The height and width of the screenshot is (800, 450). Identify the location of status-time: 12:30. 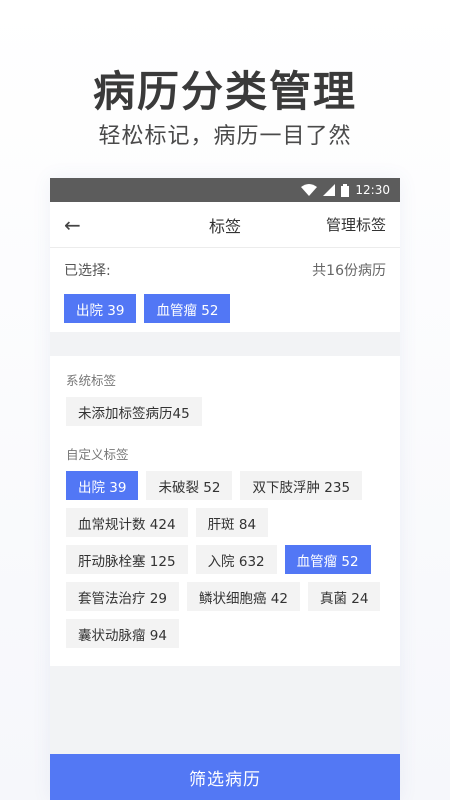
(372, 190).